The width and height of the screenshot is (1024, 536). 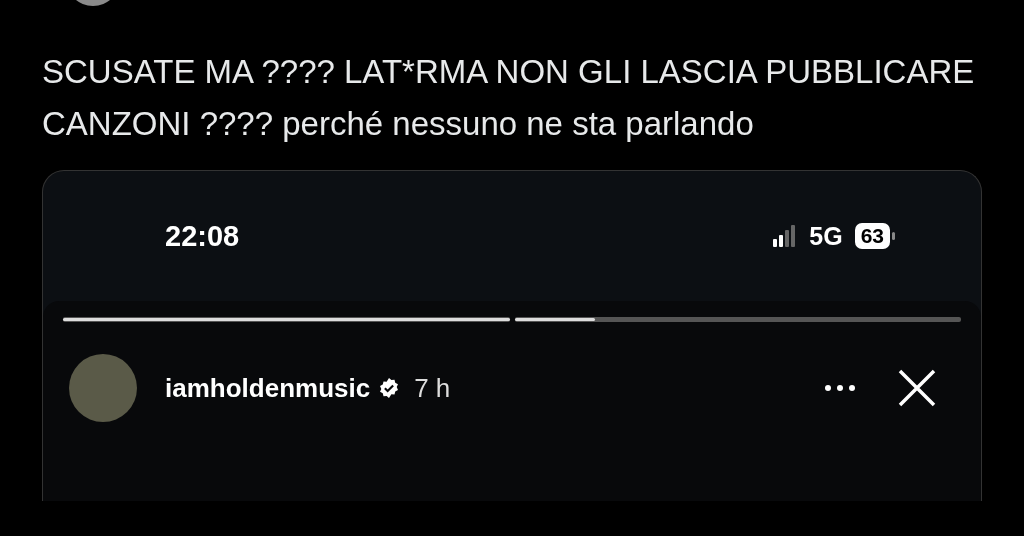 I want to click on username: iamholdenmusic, so click(x=268, y=388).